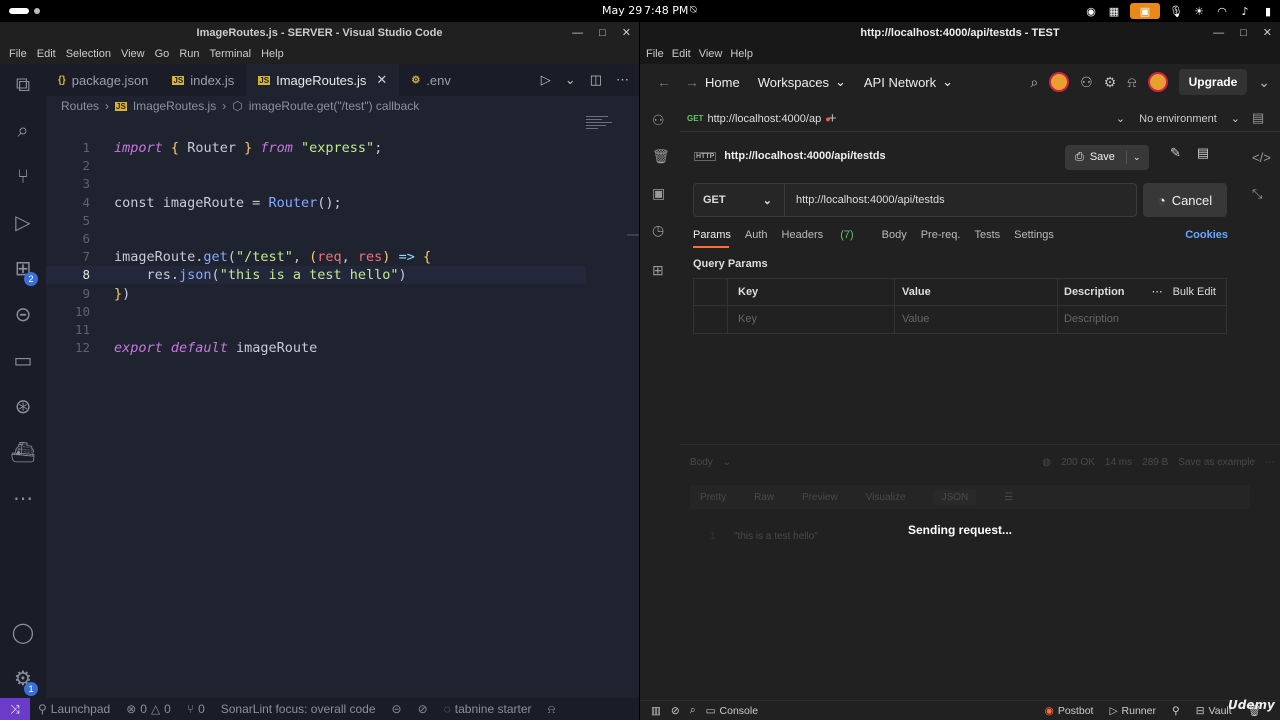 The image size is (1280, 720). Describe the element at coordinates (23, 268) in the screenshot. I see `extensions-icon: ⊞ 2` at that location.